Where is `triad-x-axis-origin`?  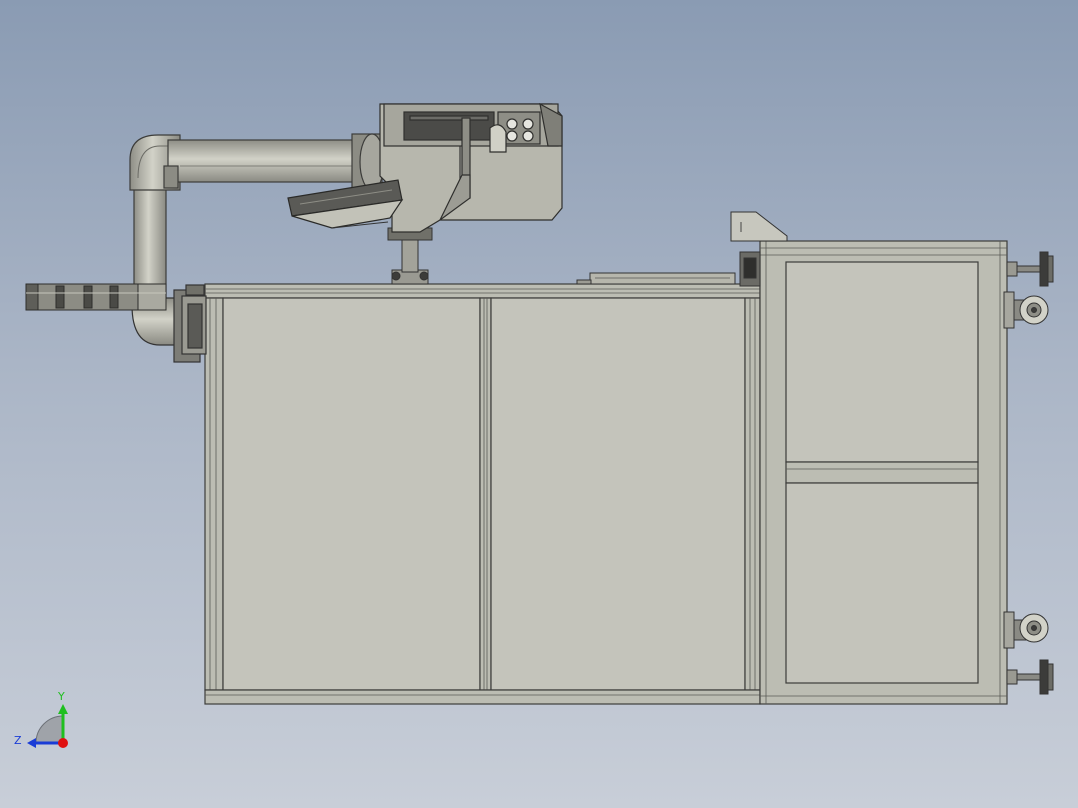 triad-x-axis-origin is located at coordinates (63, 743).